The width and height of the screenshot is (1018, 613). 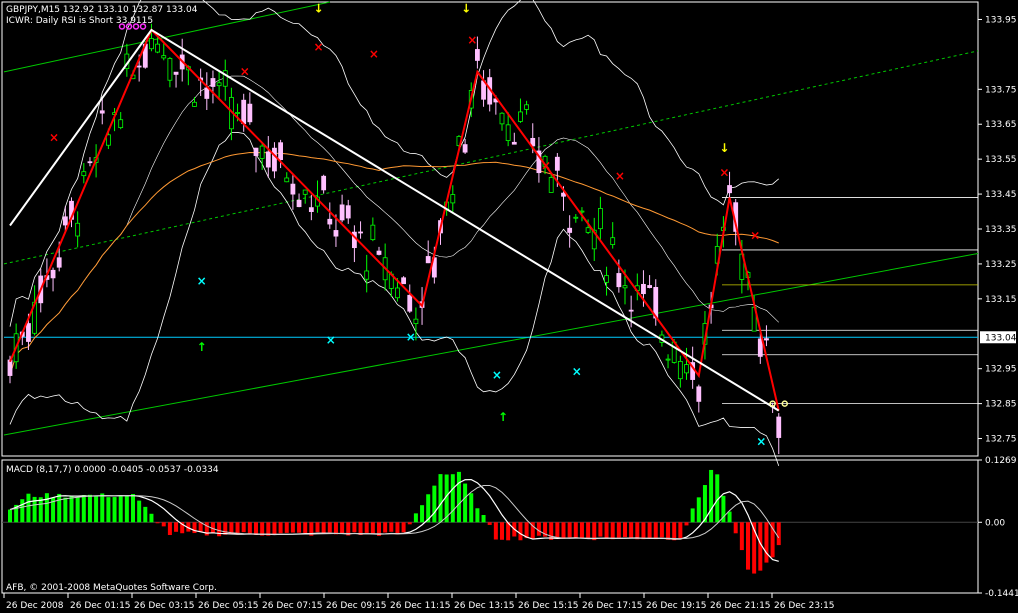 I want to click on time-label: 26 Dec 23:15, so click(x=804, y=606).